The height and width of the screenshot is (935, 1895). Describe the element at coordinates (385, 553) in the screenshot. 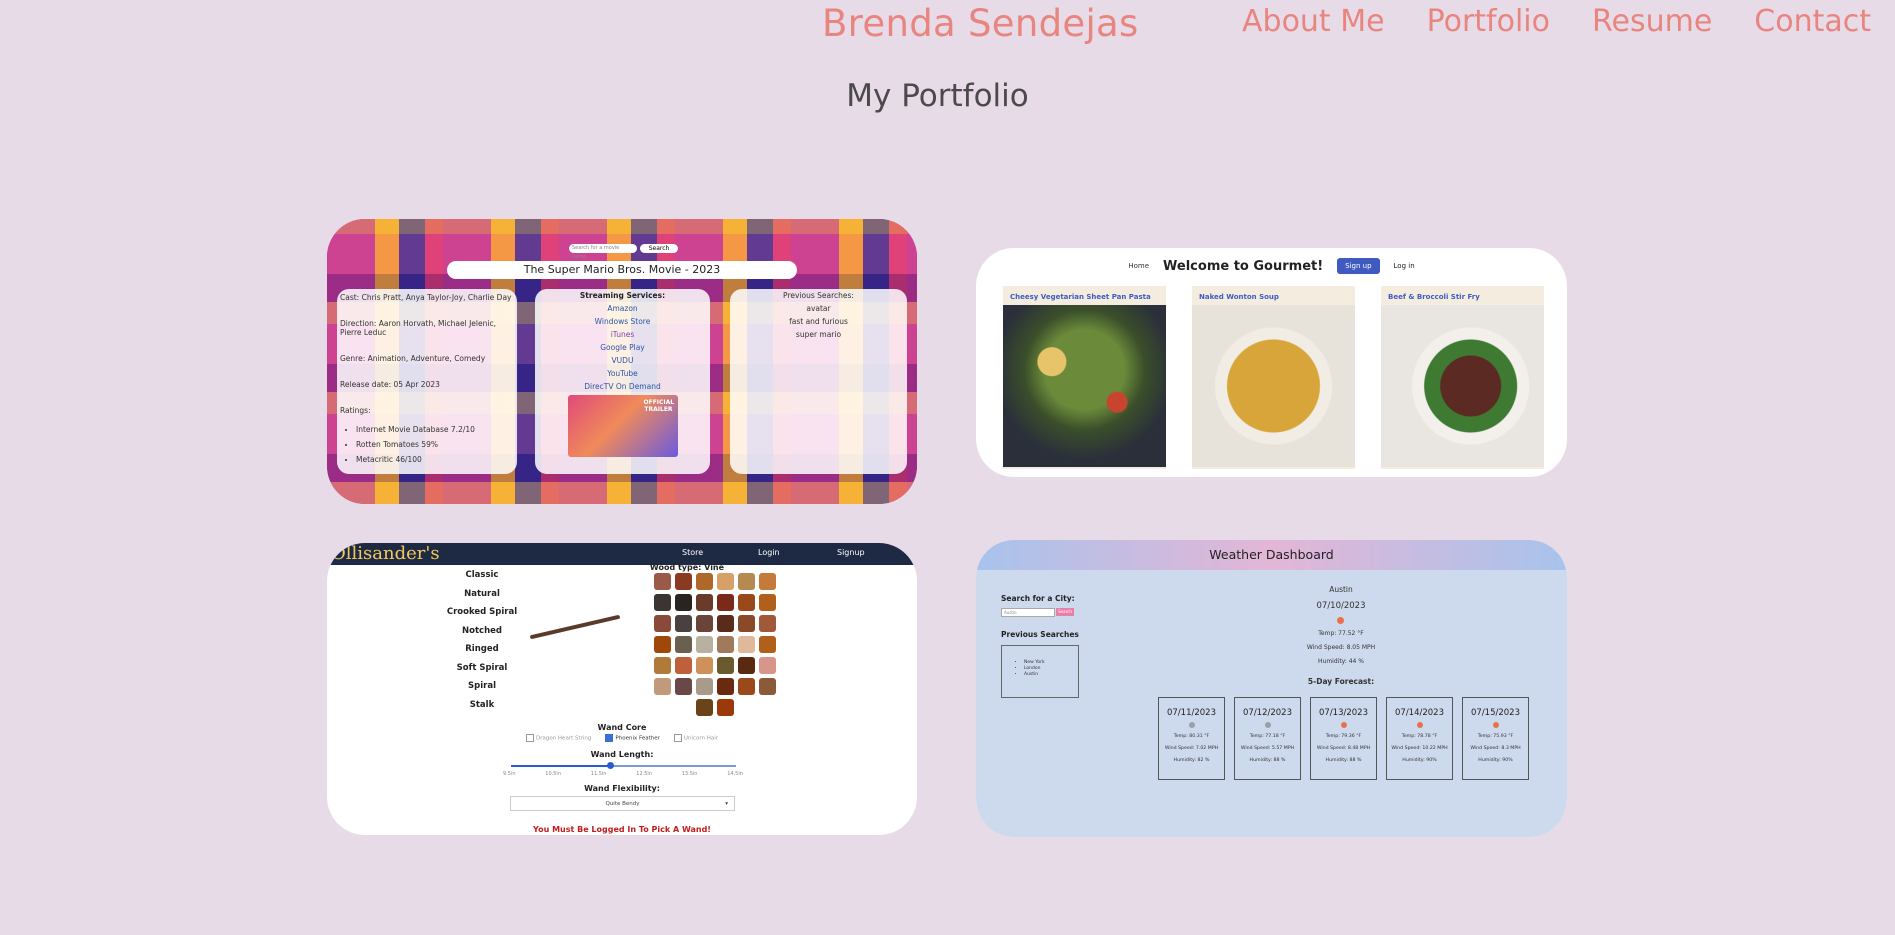

I see `wand-shop-logo: Ollisander's` at that location.